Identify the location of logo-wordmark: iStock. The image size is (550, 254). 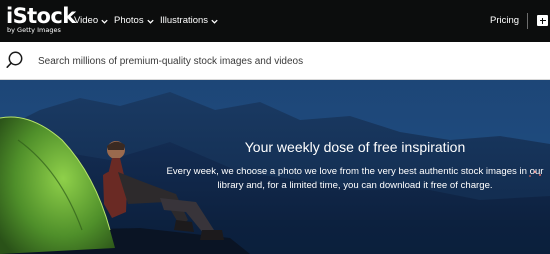
(41, 16).